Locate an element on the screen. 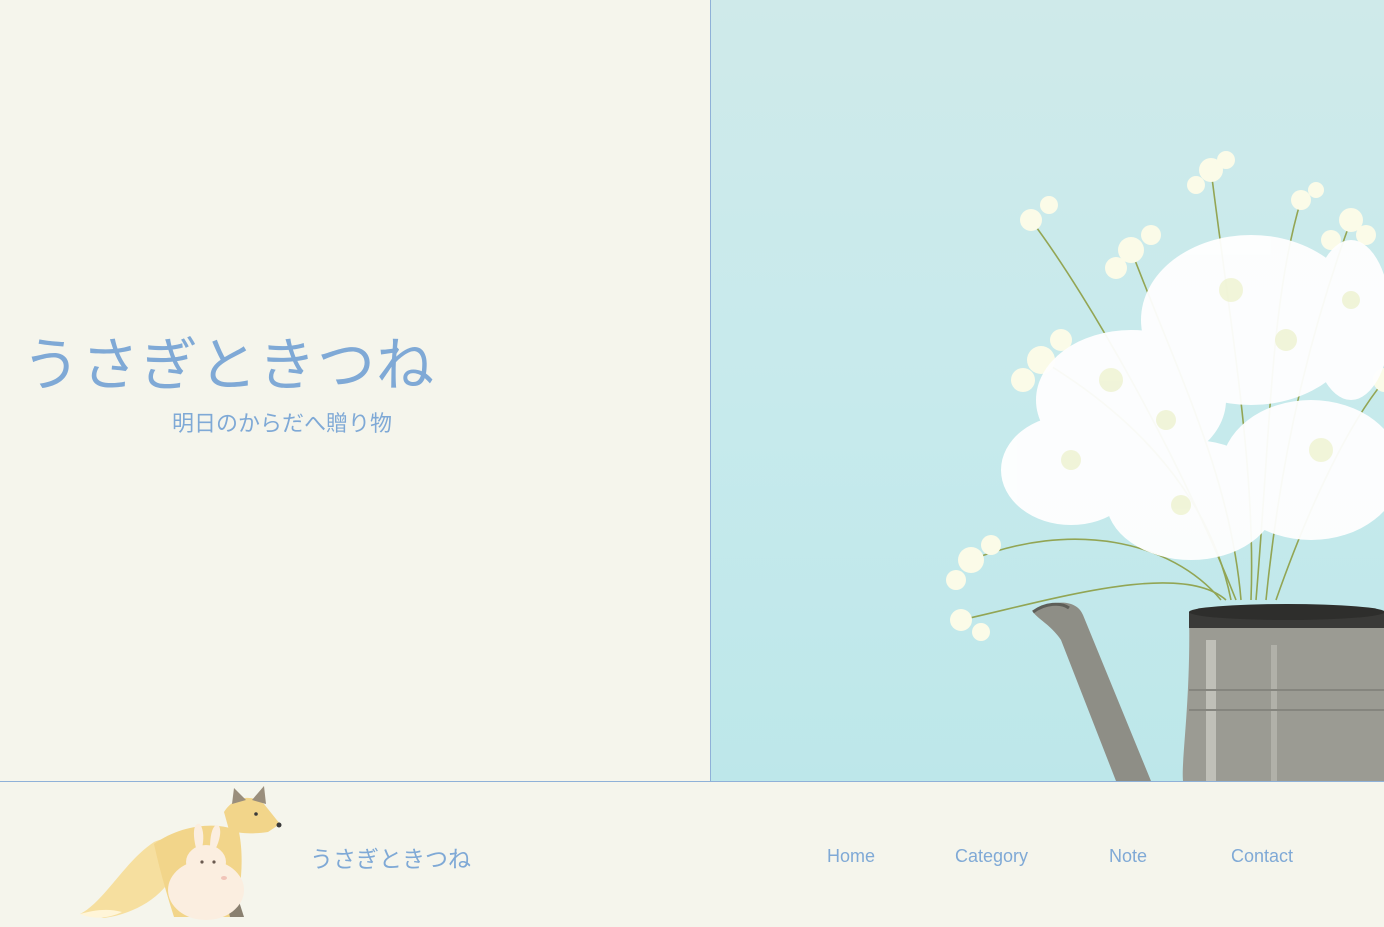  nav-note: Note is located at coordinates (1128, 856).